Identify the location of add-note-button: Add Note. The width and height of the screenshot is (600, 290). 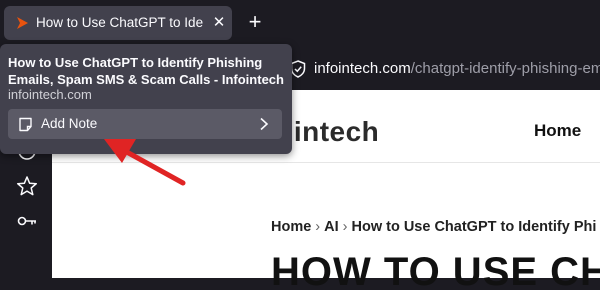
(145, 124).